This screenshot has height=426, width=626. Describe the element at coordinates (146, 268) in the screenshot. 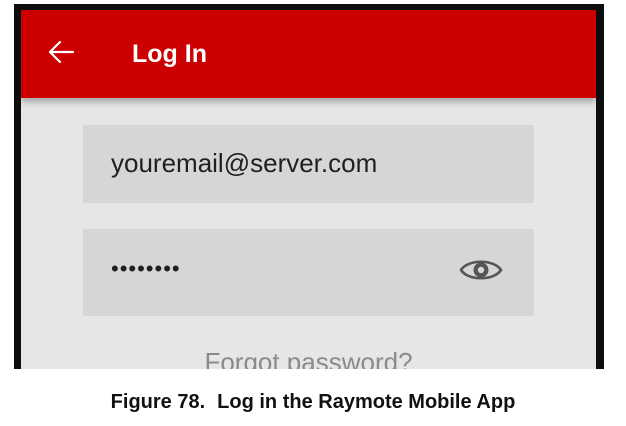

I see `password-value: ••••••••` at that location.